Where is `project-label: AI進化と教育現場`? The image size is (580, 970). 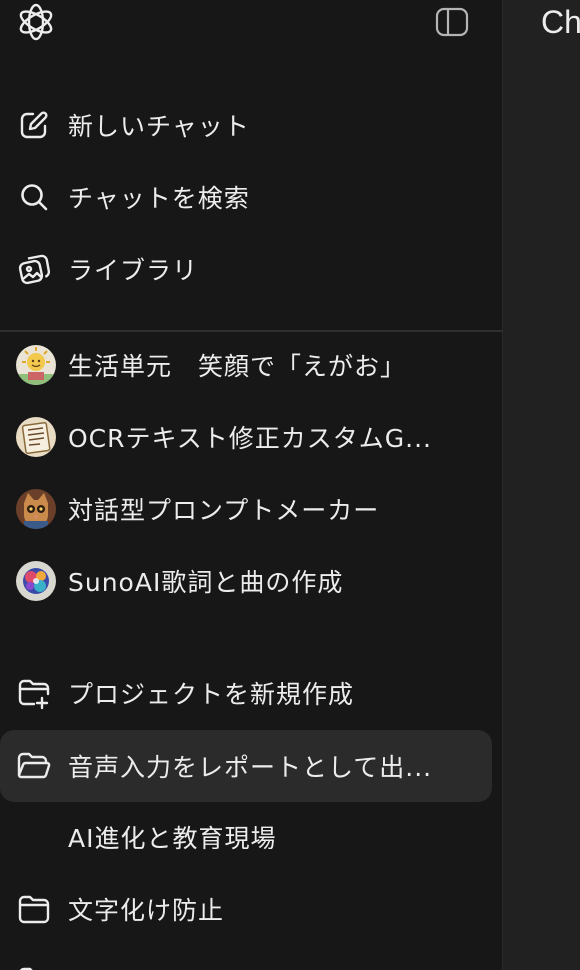
project-label: AI進化と教育現場 is located at coordinates (172, 838).